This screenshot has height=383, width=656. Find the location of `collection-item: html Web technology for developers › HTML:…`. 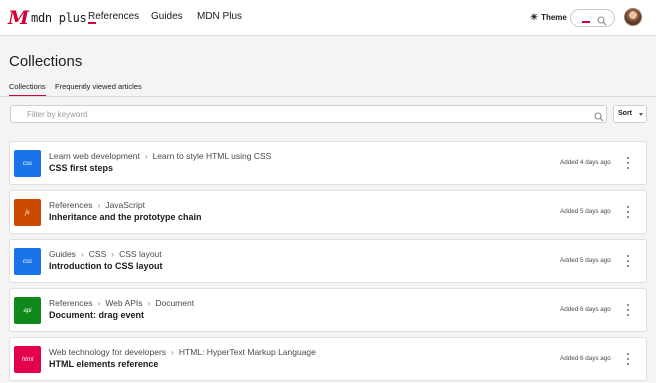

collection-item: html Web technology for developers › HTML:… is located at coordinates (328, 359).